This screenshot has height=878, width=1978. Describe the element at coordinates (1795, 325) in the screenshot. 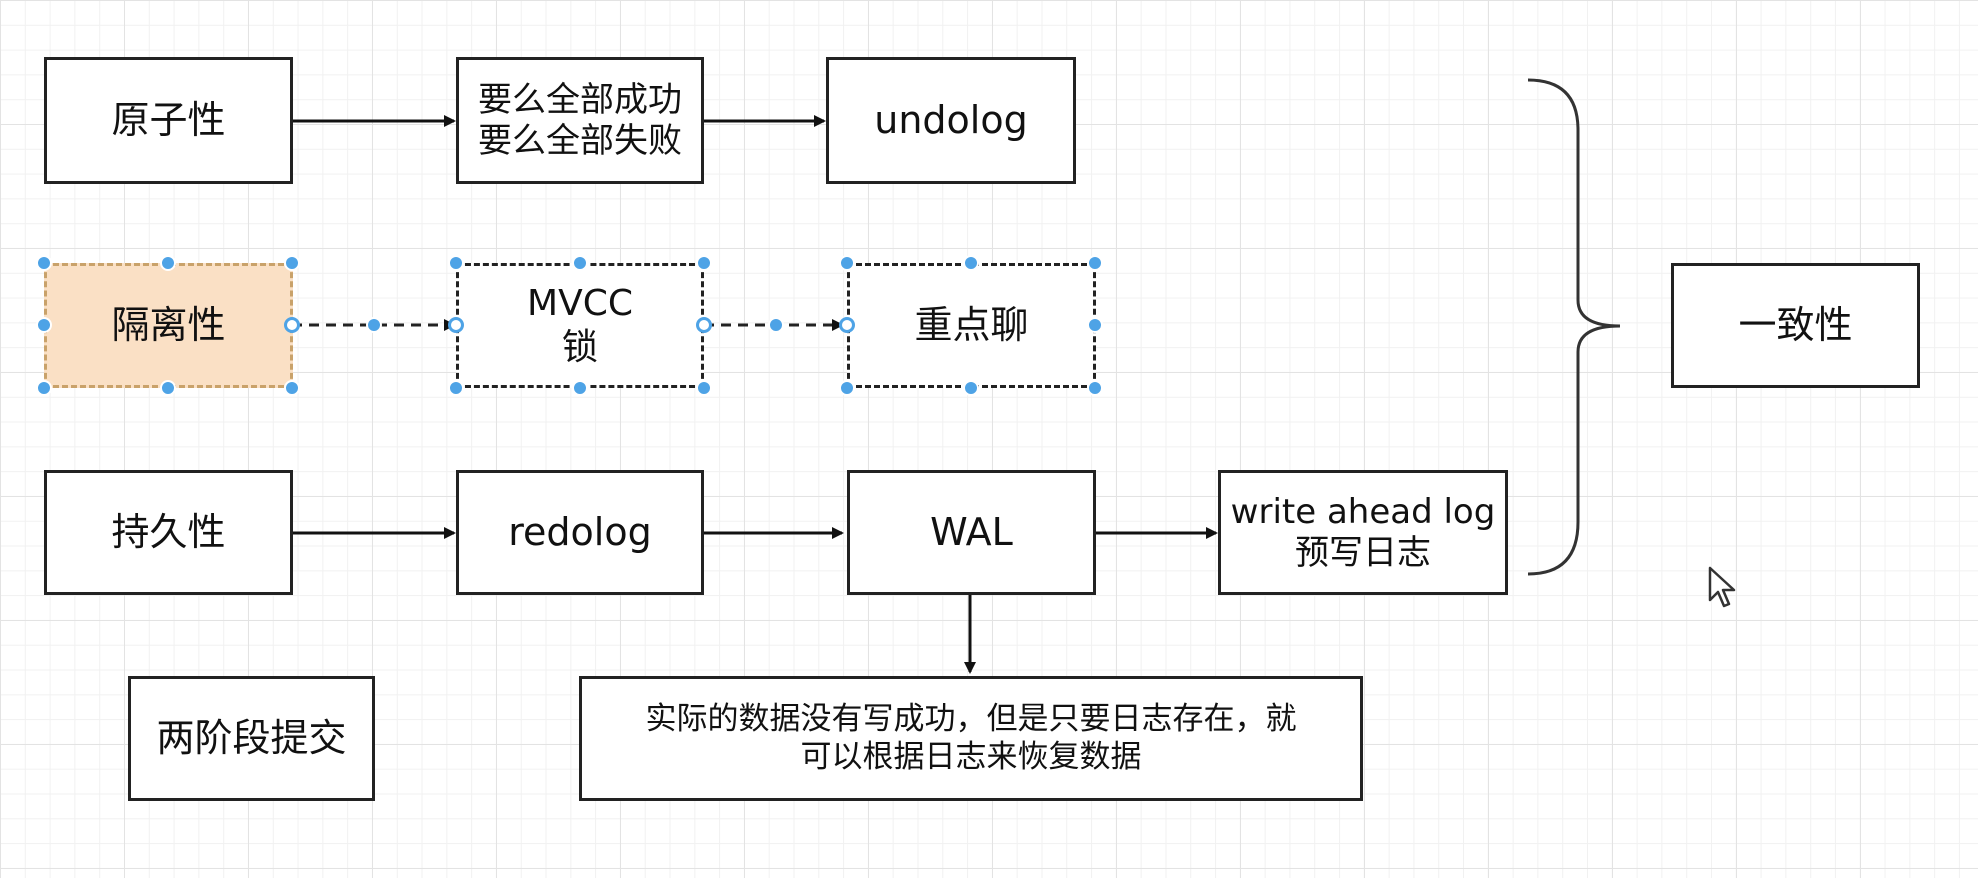

I see `node-consistency: 一致性` at that location.